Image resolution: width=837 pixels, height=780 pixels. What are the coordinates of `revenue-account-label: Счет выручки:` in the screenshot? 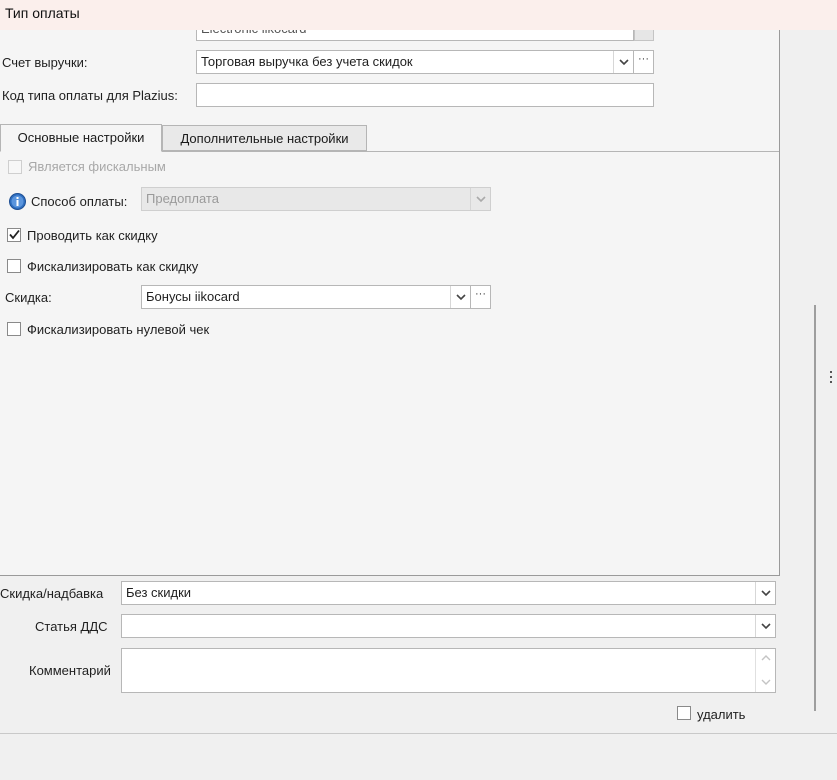 It's located at (45, 62).